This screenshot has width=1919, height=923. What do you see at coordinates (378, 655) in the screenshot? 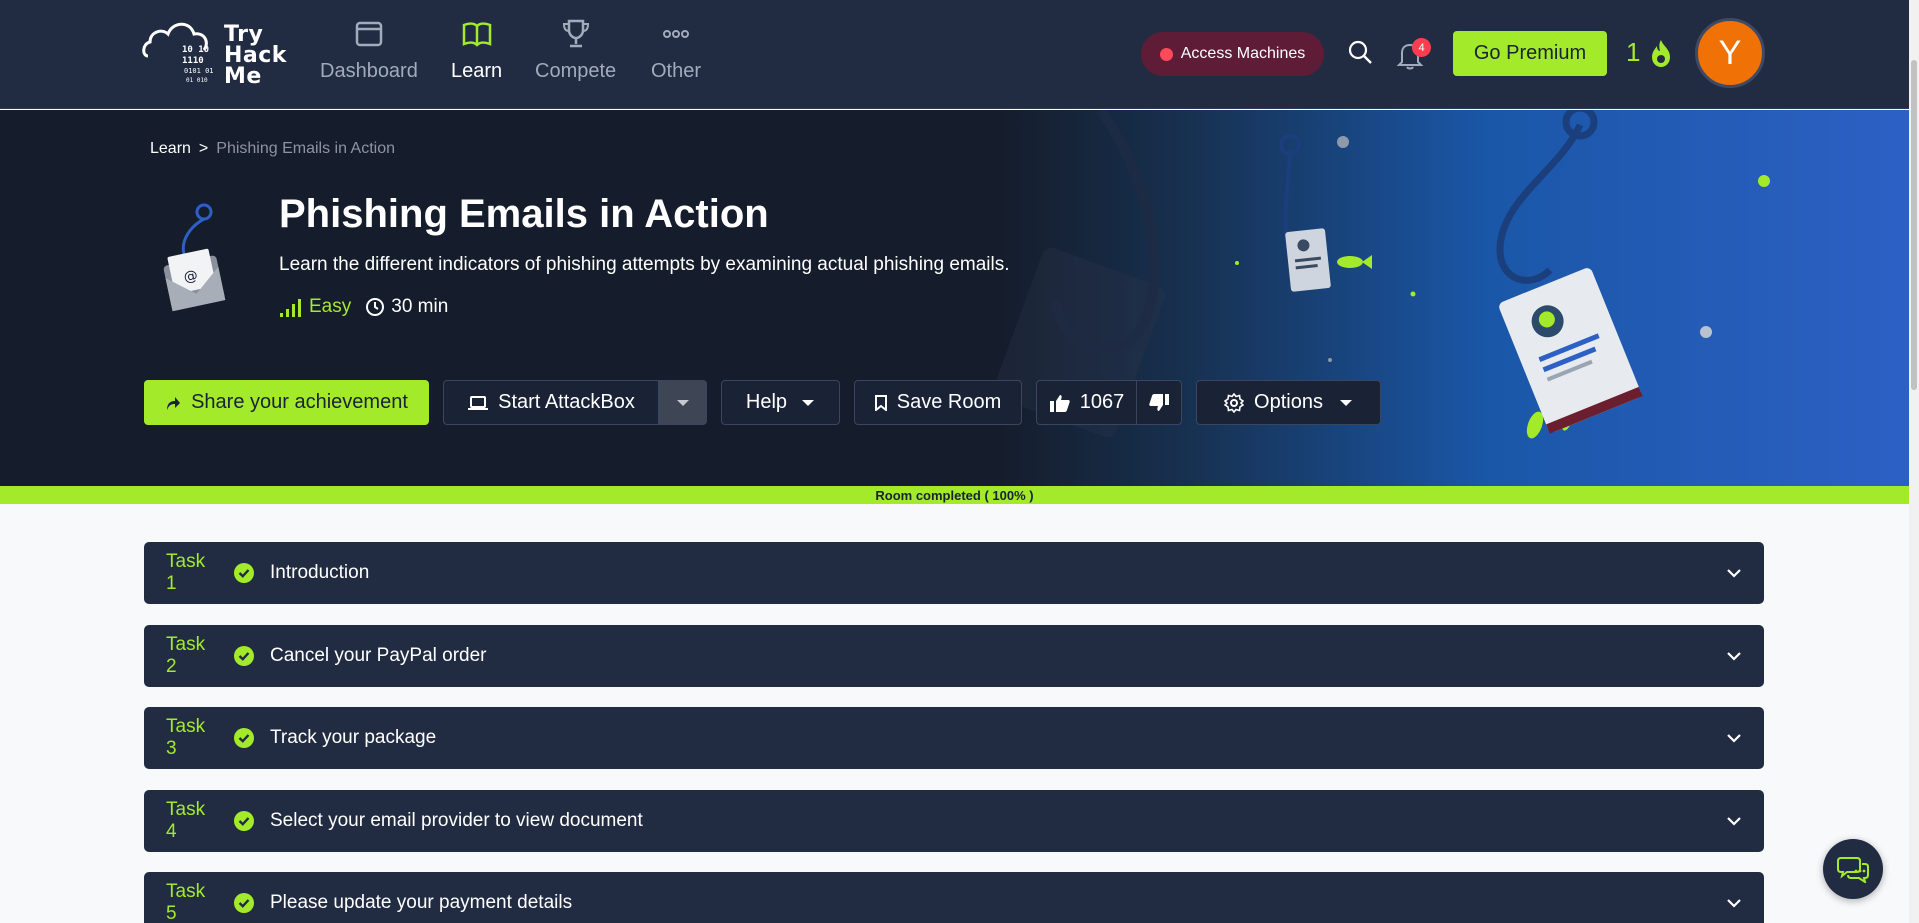
I see `task-title: Cancel your PayPal order` at bounding box center [378, 655].